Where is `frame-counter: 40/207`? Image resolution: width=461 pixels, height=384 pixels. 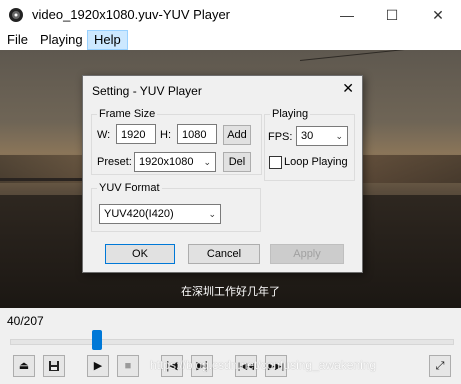 frame-counter: 40/207 is located at coordinates (25, 321).